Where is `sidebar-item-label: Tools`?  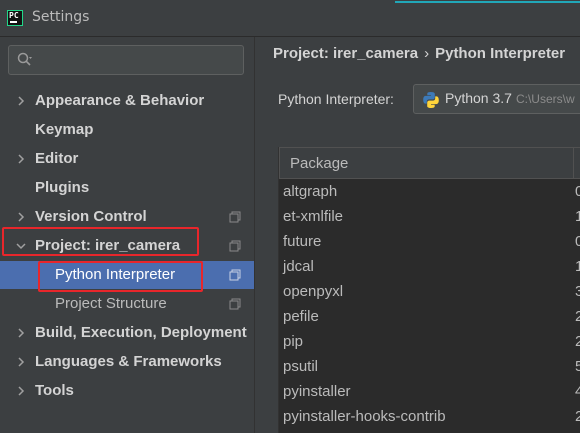 sidebar-item-label: Tools is located at coordinates (54, 390).